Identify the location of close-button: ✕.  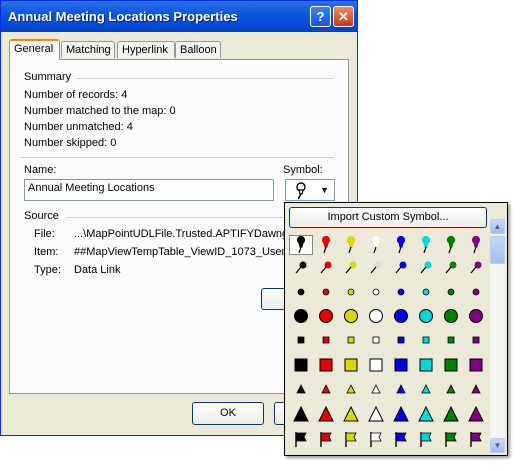
(343, 16).